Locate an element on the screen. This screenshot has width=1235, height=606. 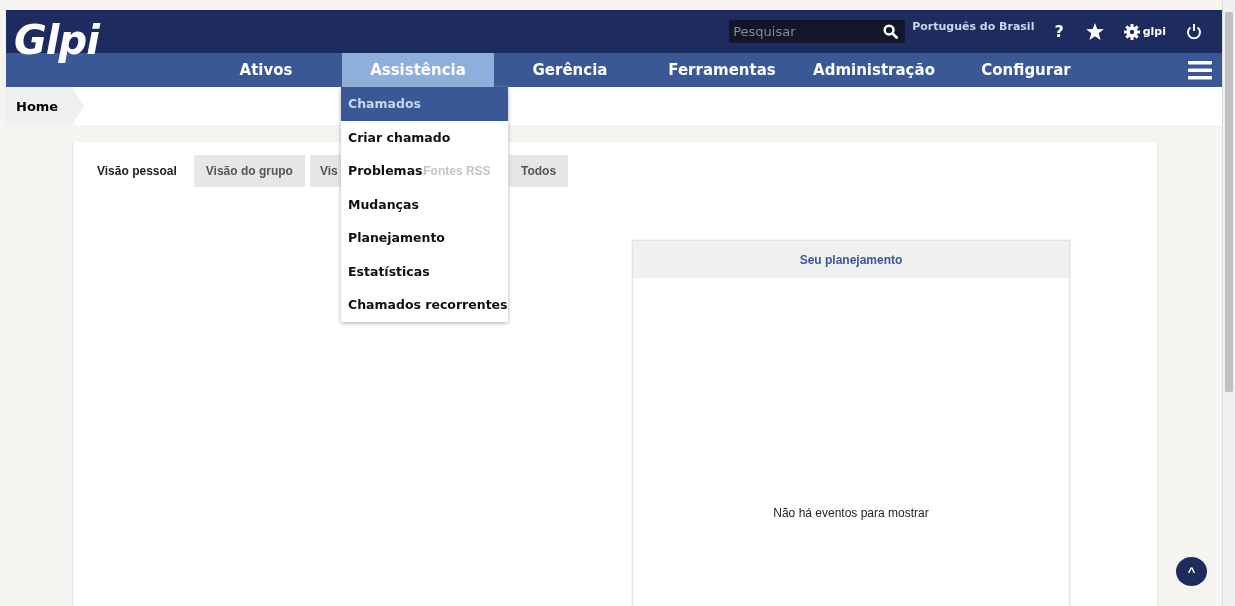
scroll-top-button: ^ is located at coordinates (1191, 571).